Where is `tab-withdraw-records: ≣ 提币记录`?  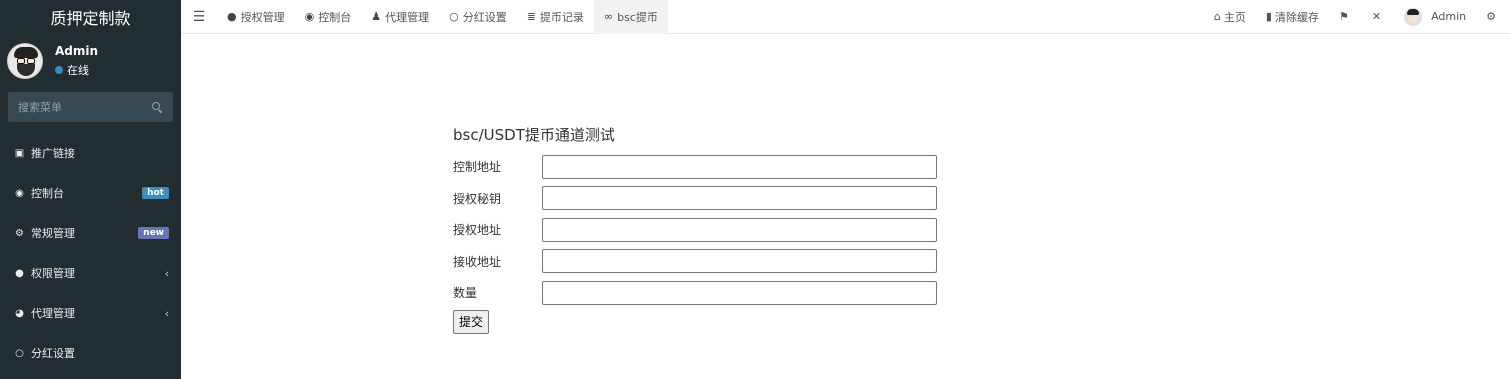
tab-withdraw-records: ≣ 提币记录 is located at coordinates (555, 17).